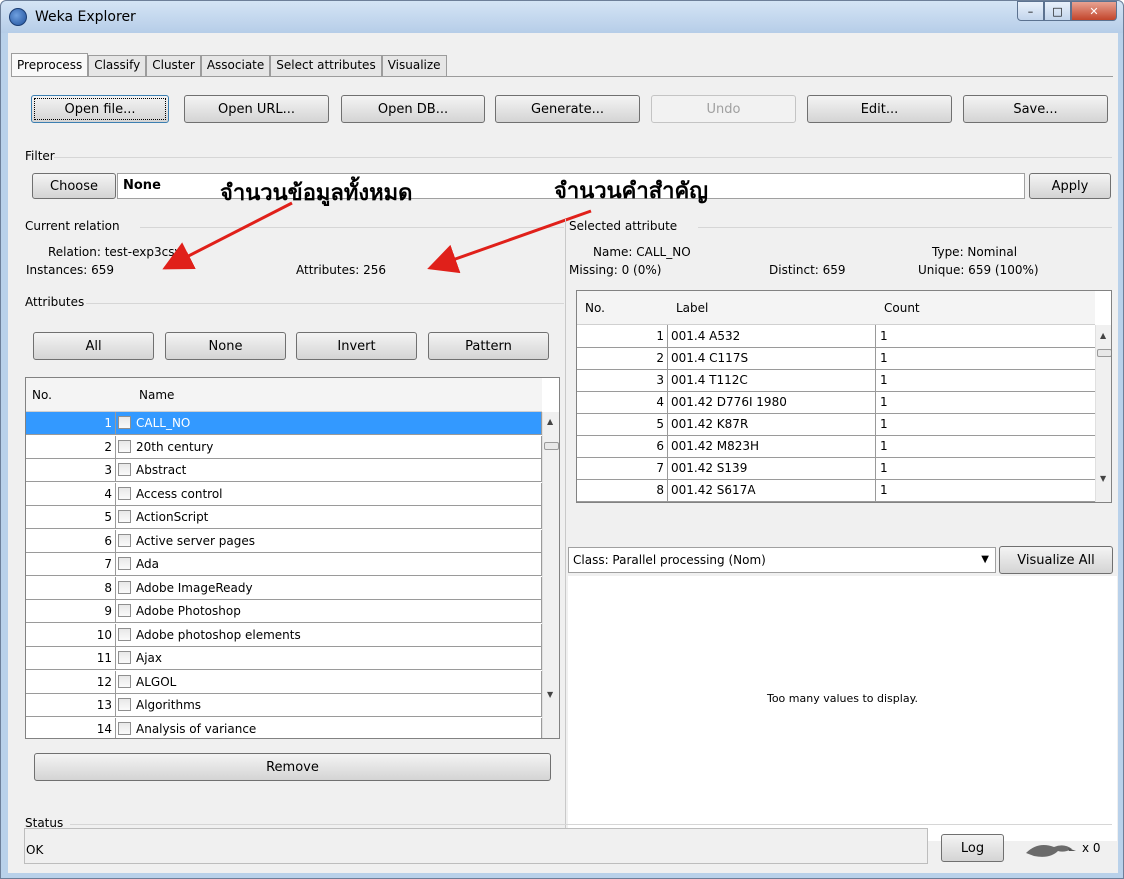  What do you see at coordinates (1103, 413) in the screenshot?
I see `values-scrollbar: ▲ ▼` at bounding box center [1103, 413].